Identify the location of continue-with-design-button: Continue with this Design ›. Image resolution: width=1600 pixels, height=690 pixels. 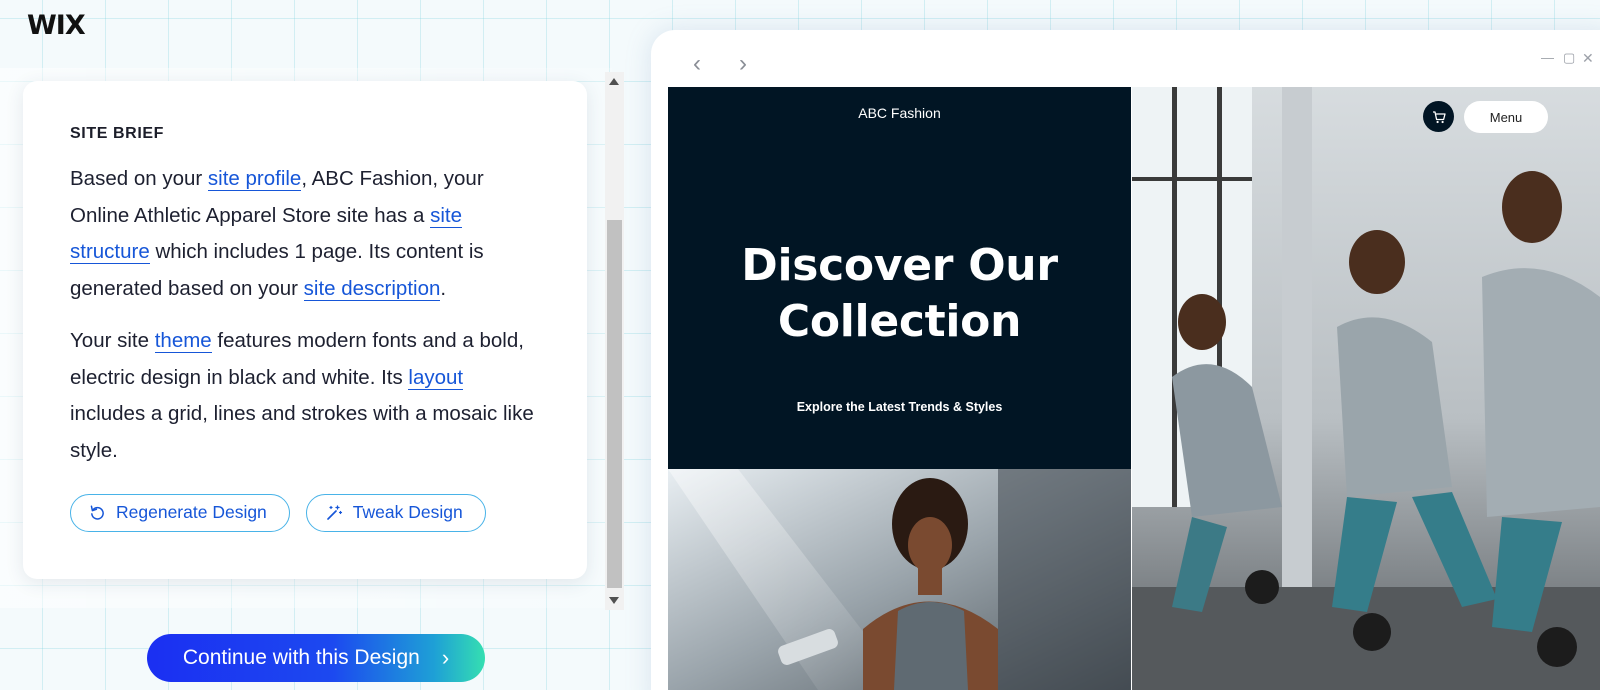
(316, 658).